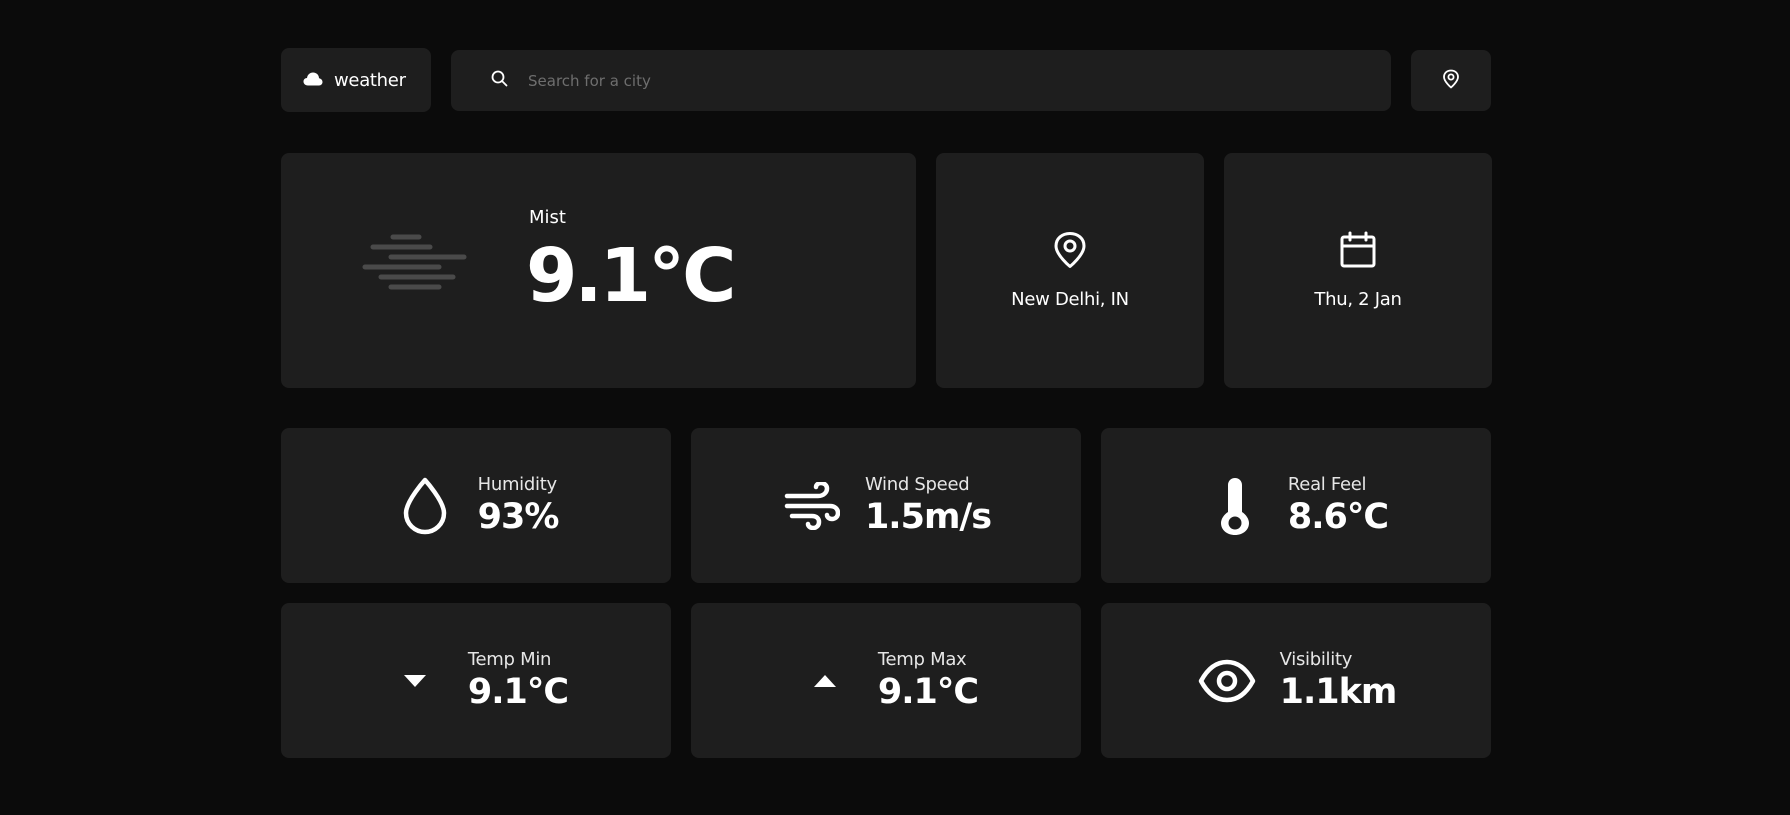 The width and height of the screenshot is (1790, 815). Describe the element at coordinates (370, 80) in the screenshot. I see `logo-text: weather` at that location.